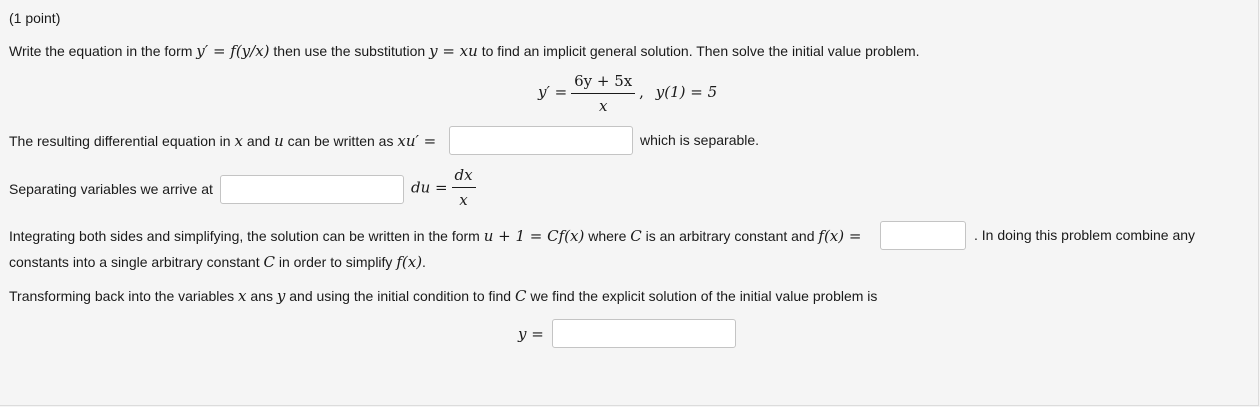 This screenshot has height=407, width=1260. What do you see at coordinates (641, 92) in the screenshot?
I see `ode-comma: ,` at bounding box center [641, 92].